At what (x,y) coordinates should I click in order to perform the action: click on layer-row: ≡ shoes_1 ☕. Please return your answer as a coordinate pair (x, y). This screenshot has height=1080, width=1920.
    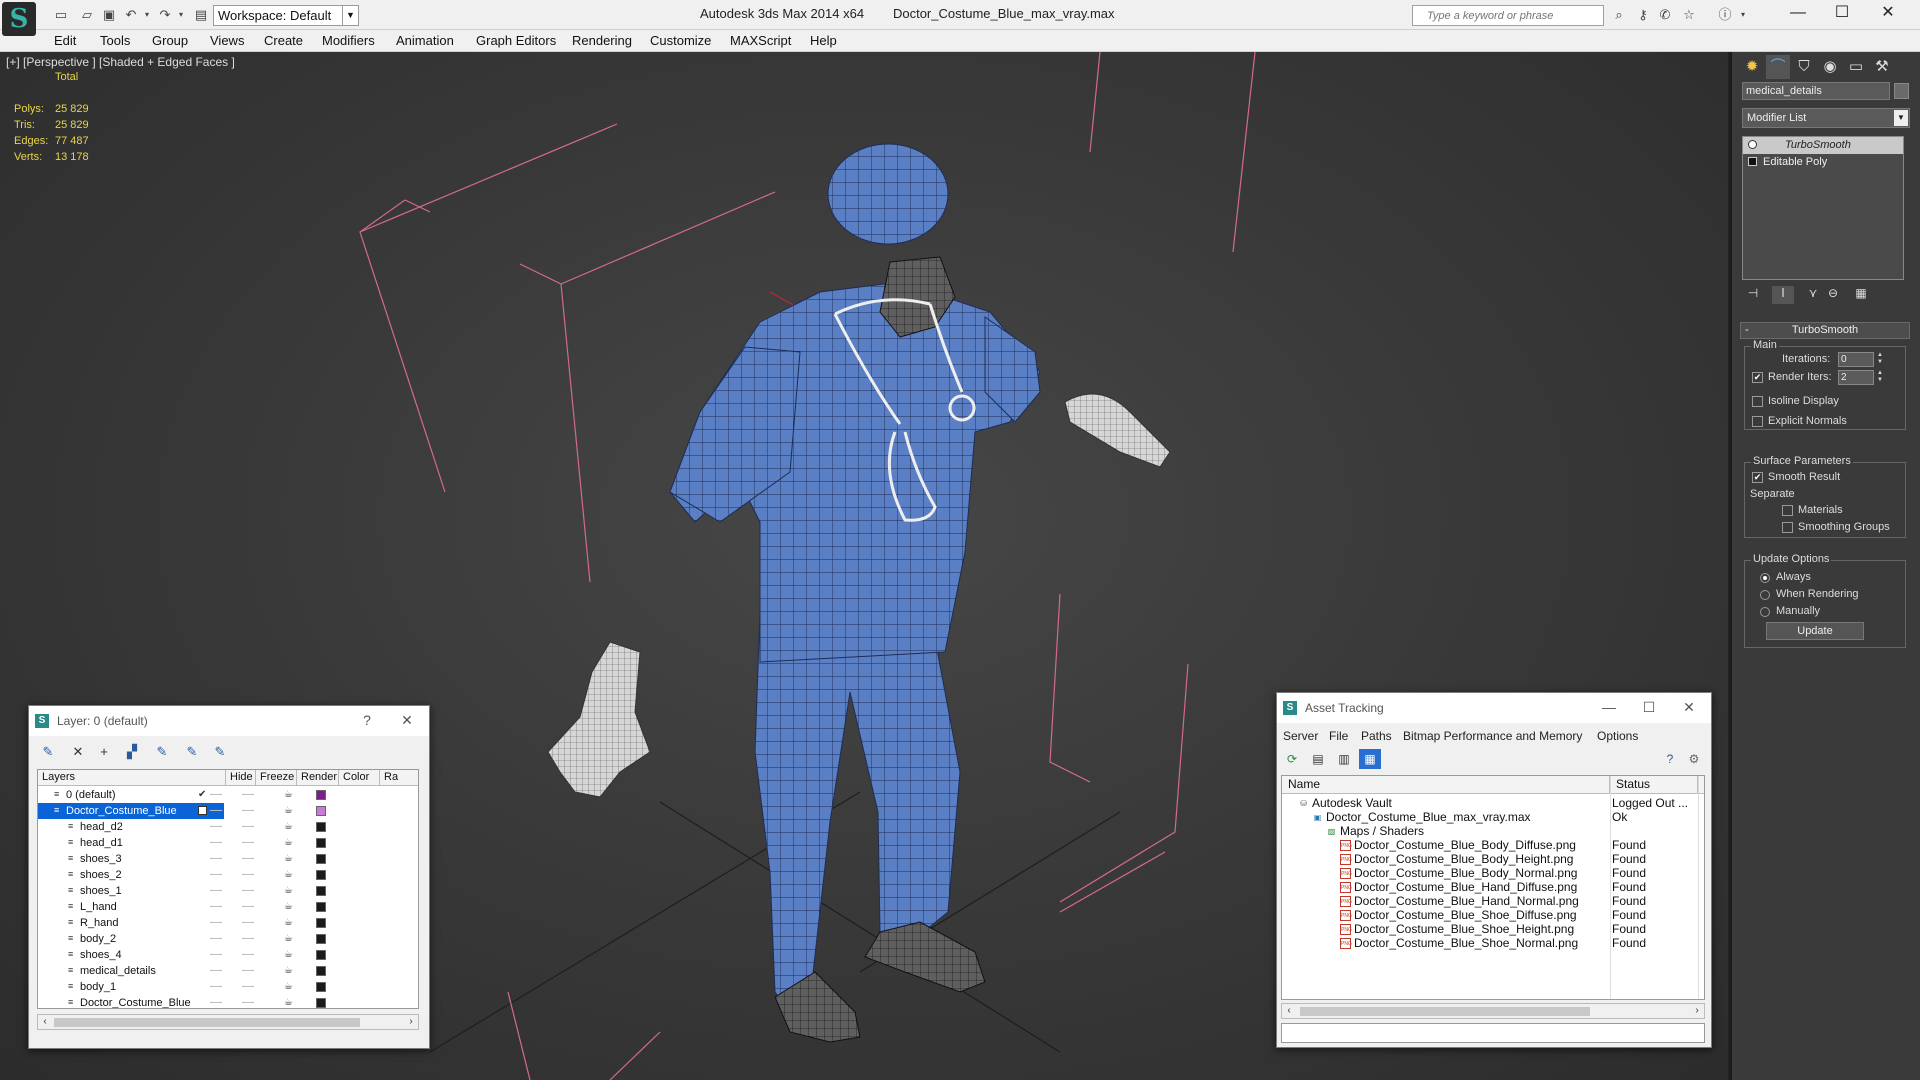
    Looking at the image, I should click on (228, 891).